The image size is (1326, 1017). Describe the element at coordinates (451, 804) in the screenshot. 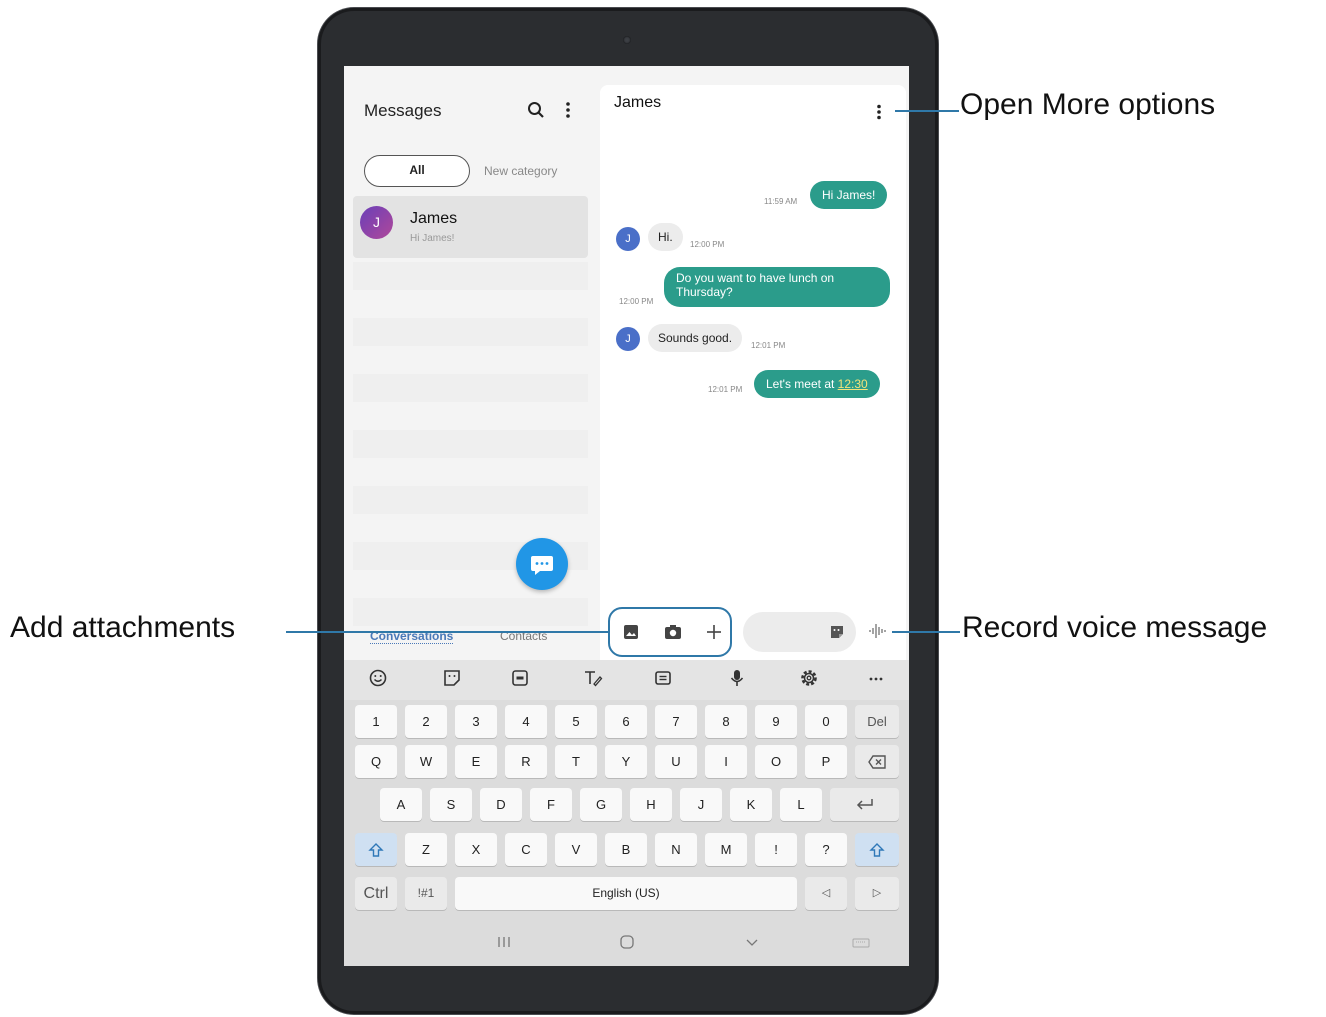

I see `key-s: S` at that location.